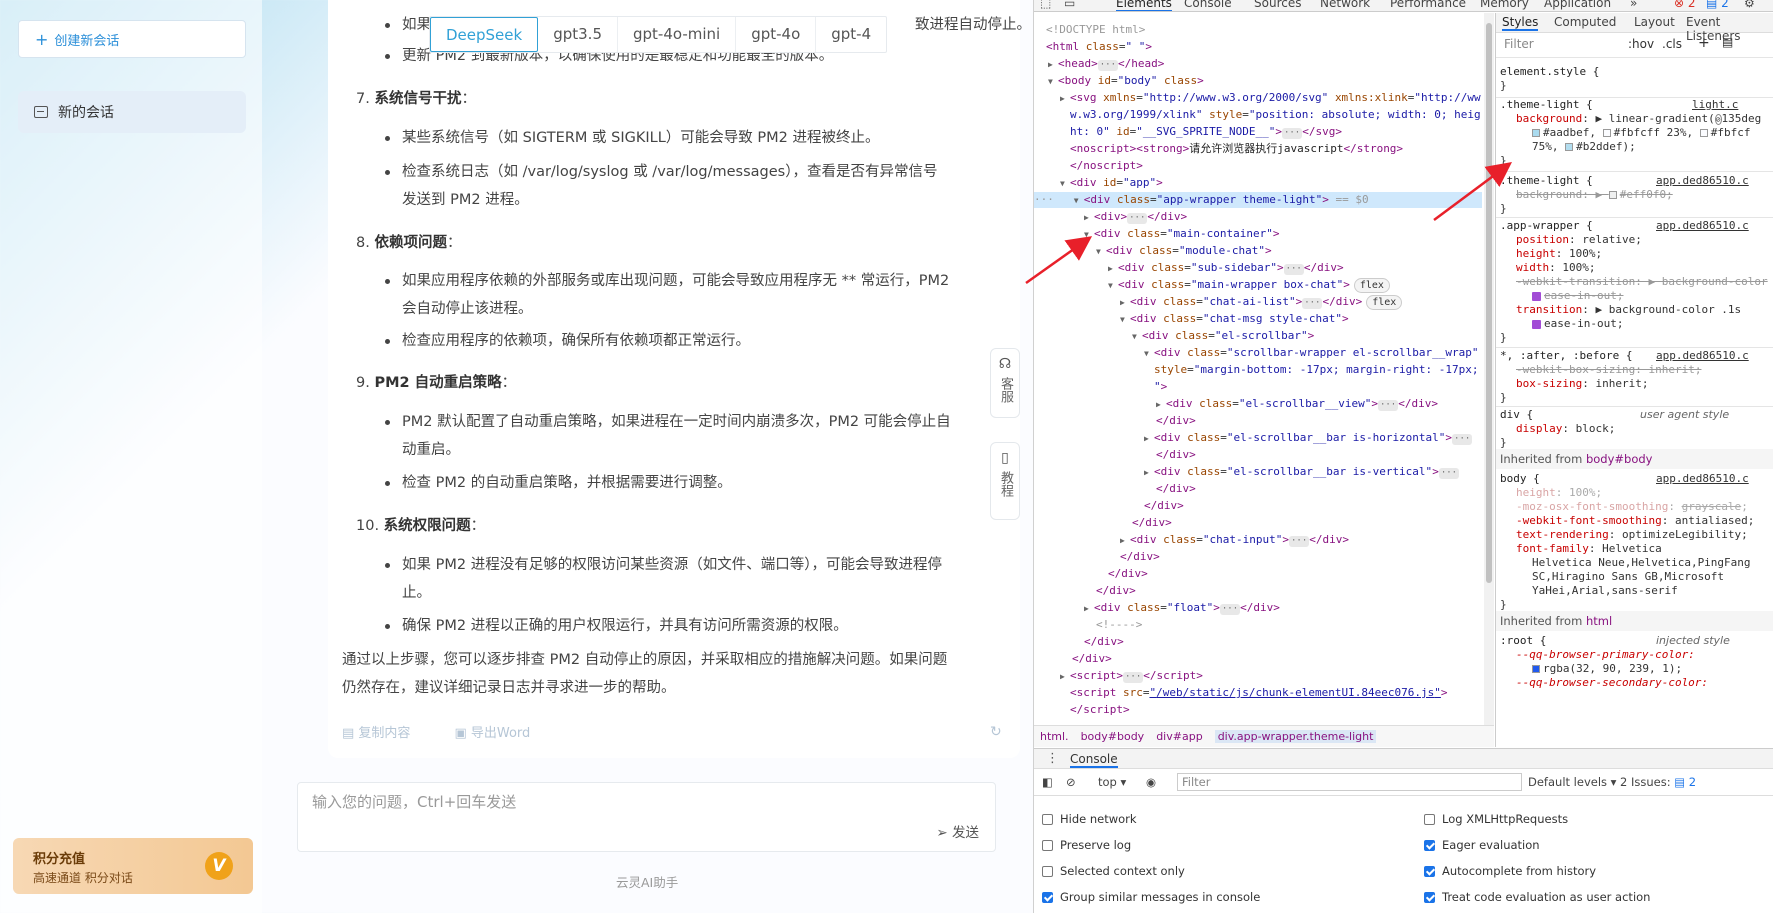 This screenshot has width=1773, height=913. I want to click on css-declaration: transition: ▶ background-color .1s, so click(1628, 310).